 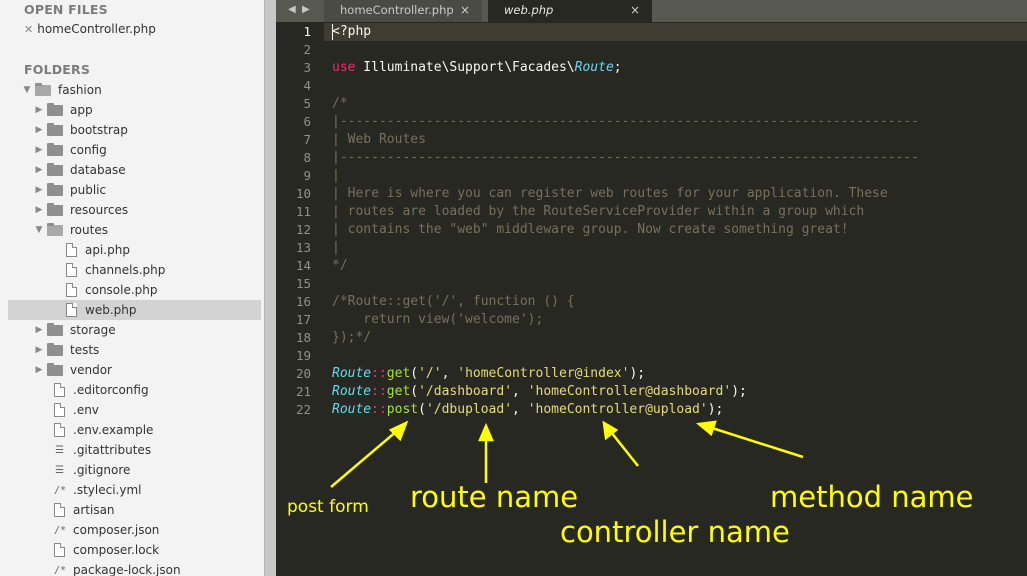 What do you see at coordinates (43, 89) in the screenshot?
I see `folder-open-icon` at bounding box center [43, 89].